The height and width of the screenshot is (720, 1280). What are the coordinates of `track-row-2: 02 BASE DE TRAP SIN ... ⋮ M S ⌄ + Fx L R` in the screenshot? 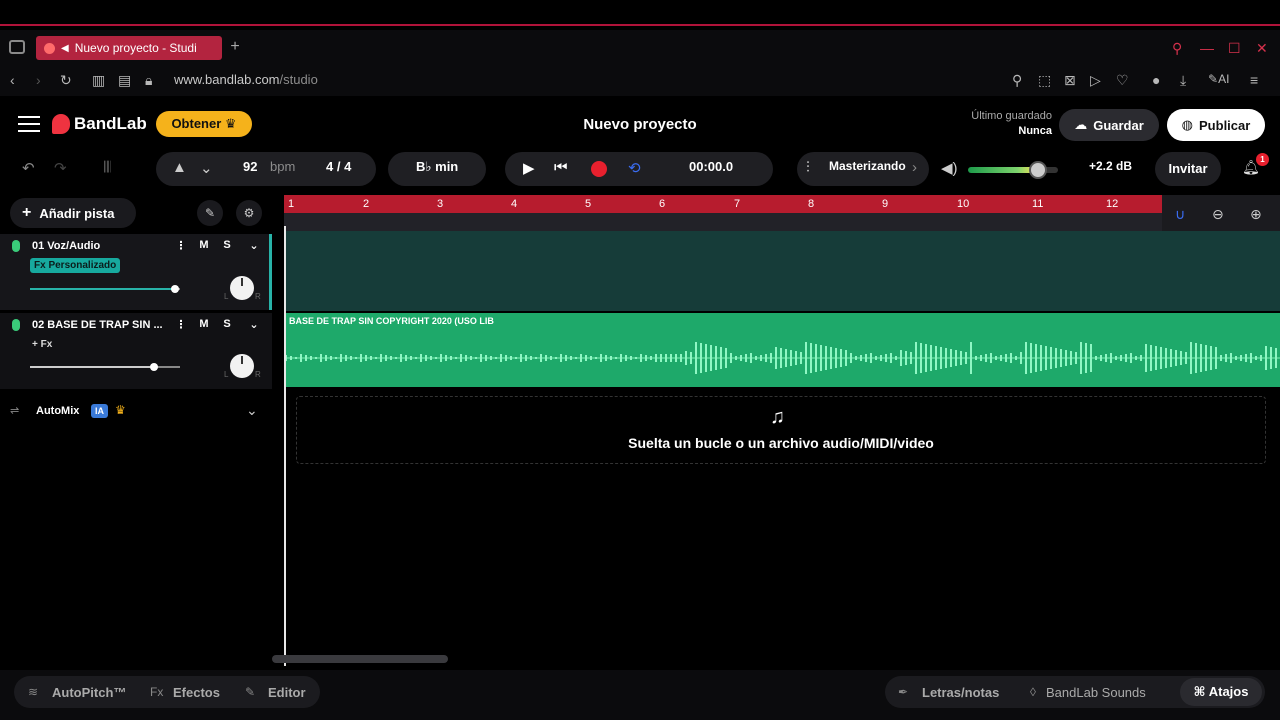 It's located at (136, 351).